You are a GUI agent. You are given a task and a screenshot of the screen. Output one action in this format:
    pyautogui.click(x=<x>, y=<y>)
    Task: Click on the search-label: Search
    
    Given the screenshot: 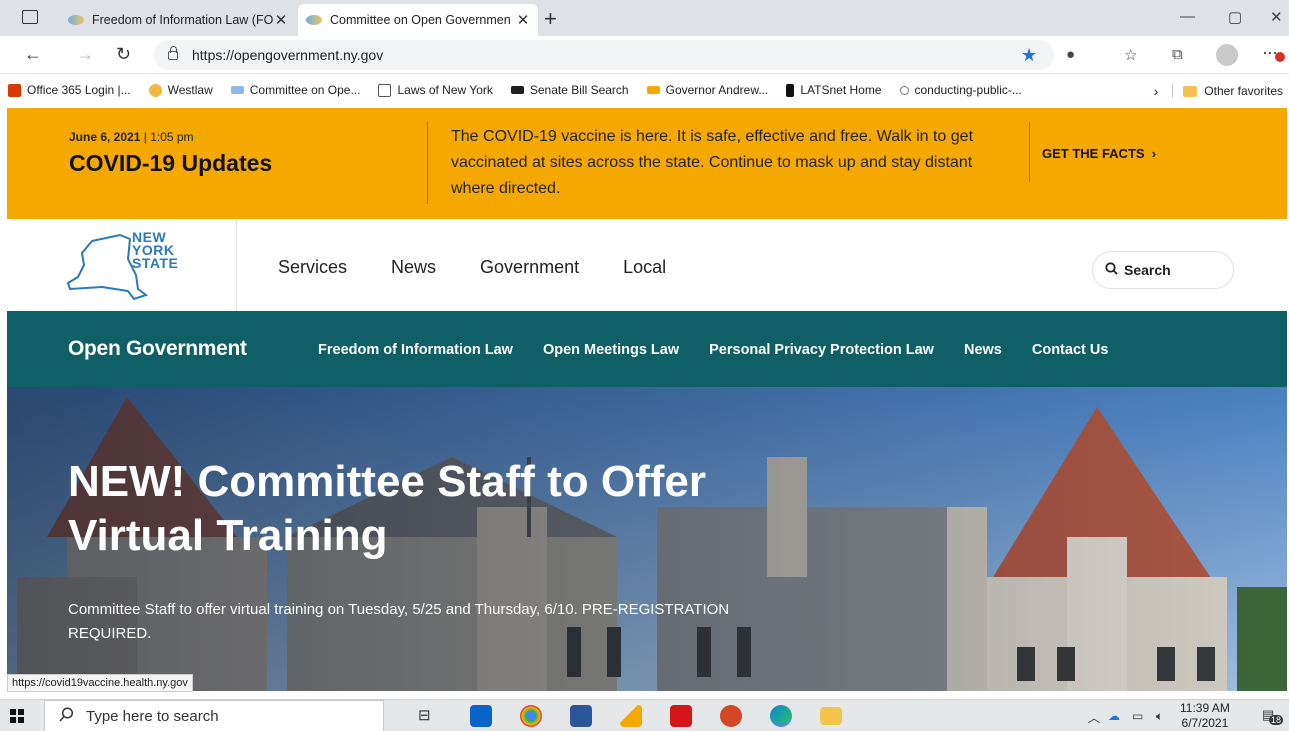 What is the action you would take?
    pyautogui.click(x=1147, y=270)
    